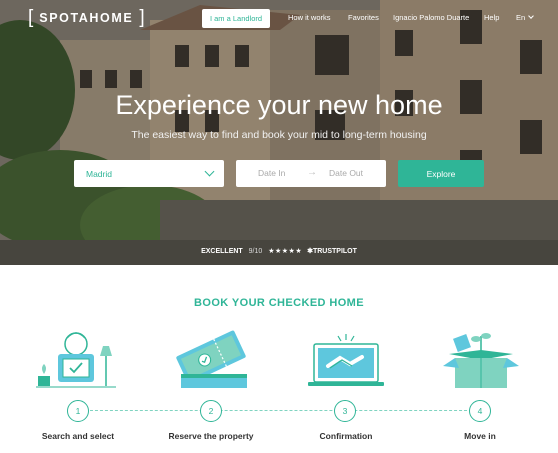 The height and width of the screenshot is (453, 558). I want to click on rating-word: EXCELLENT, so click(222, 251).